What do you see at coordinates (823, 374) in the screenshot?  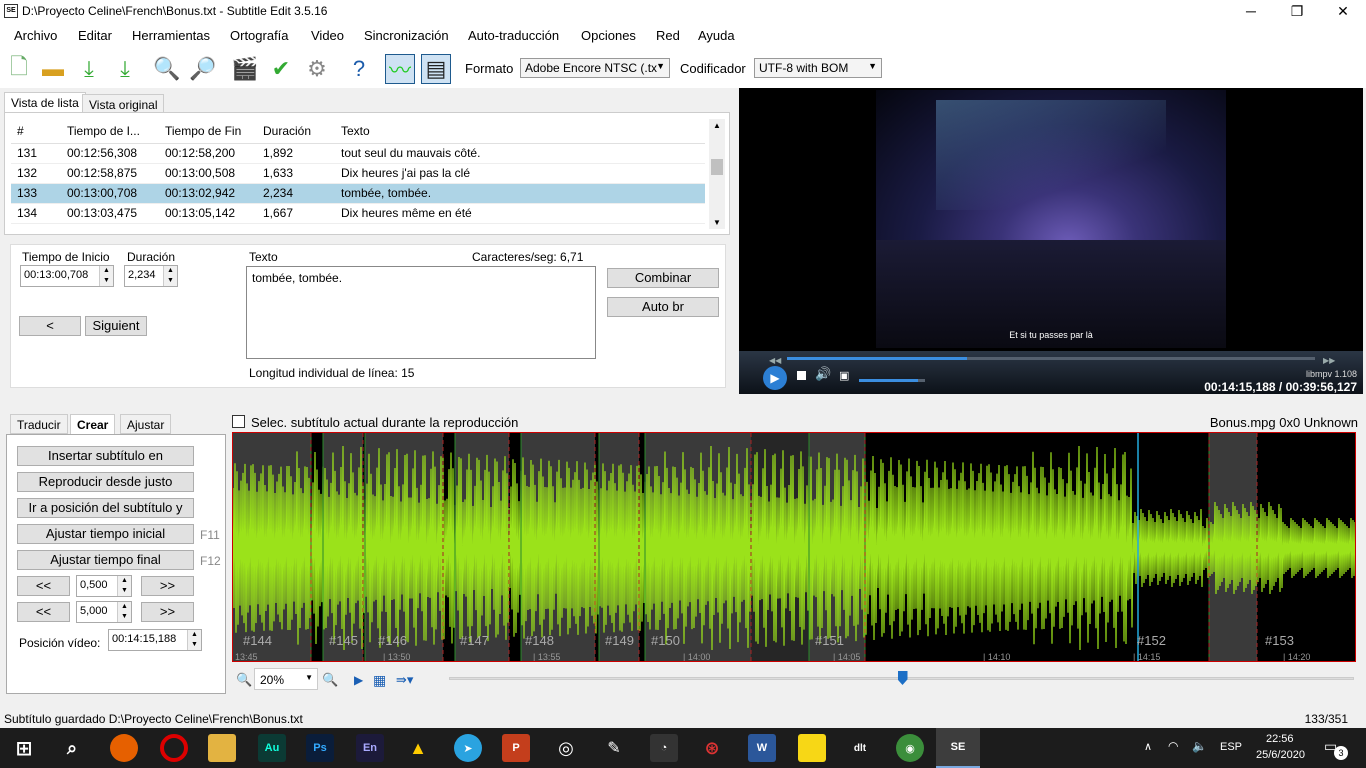 I see `volume-icon: 🔊` at bounding box center [823, 374].